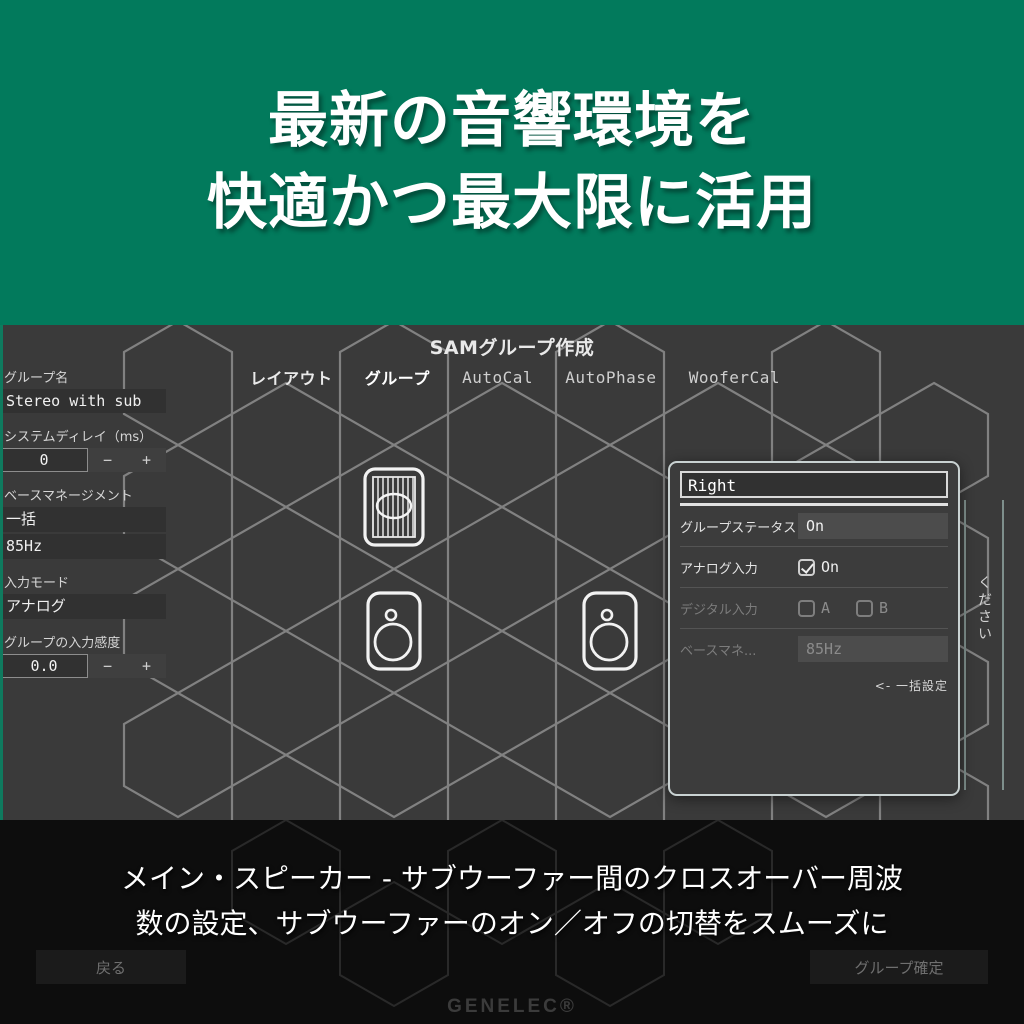 The height and width of the screenshot is (1024, 1024). Describe the element at coordinates (394, 631) in the screenshot. I see `speaker-icon-left` at that location.